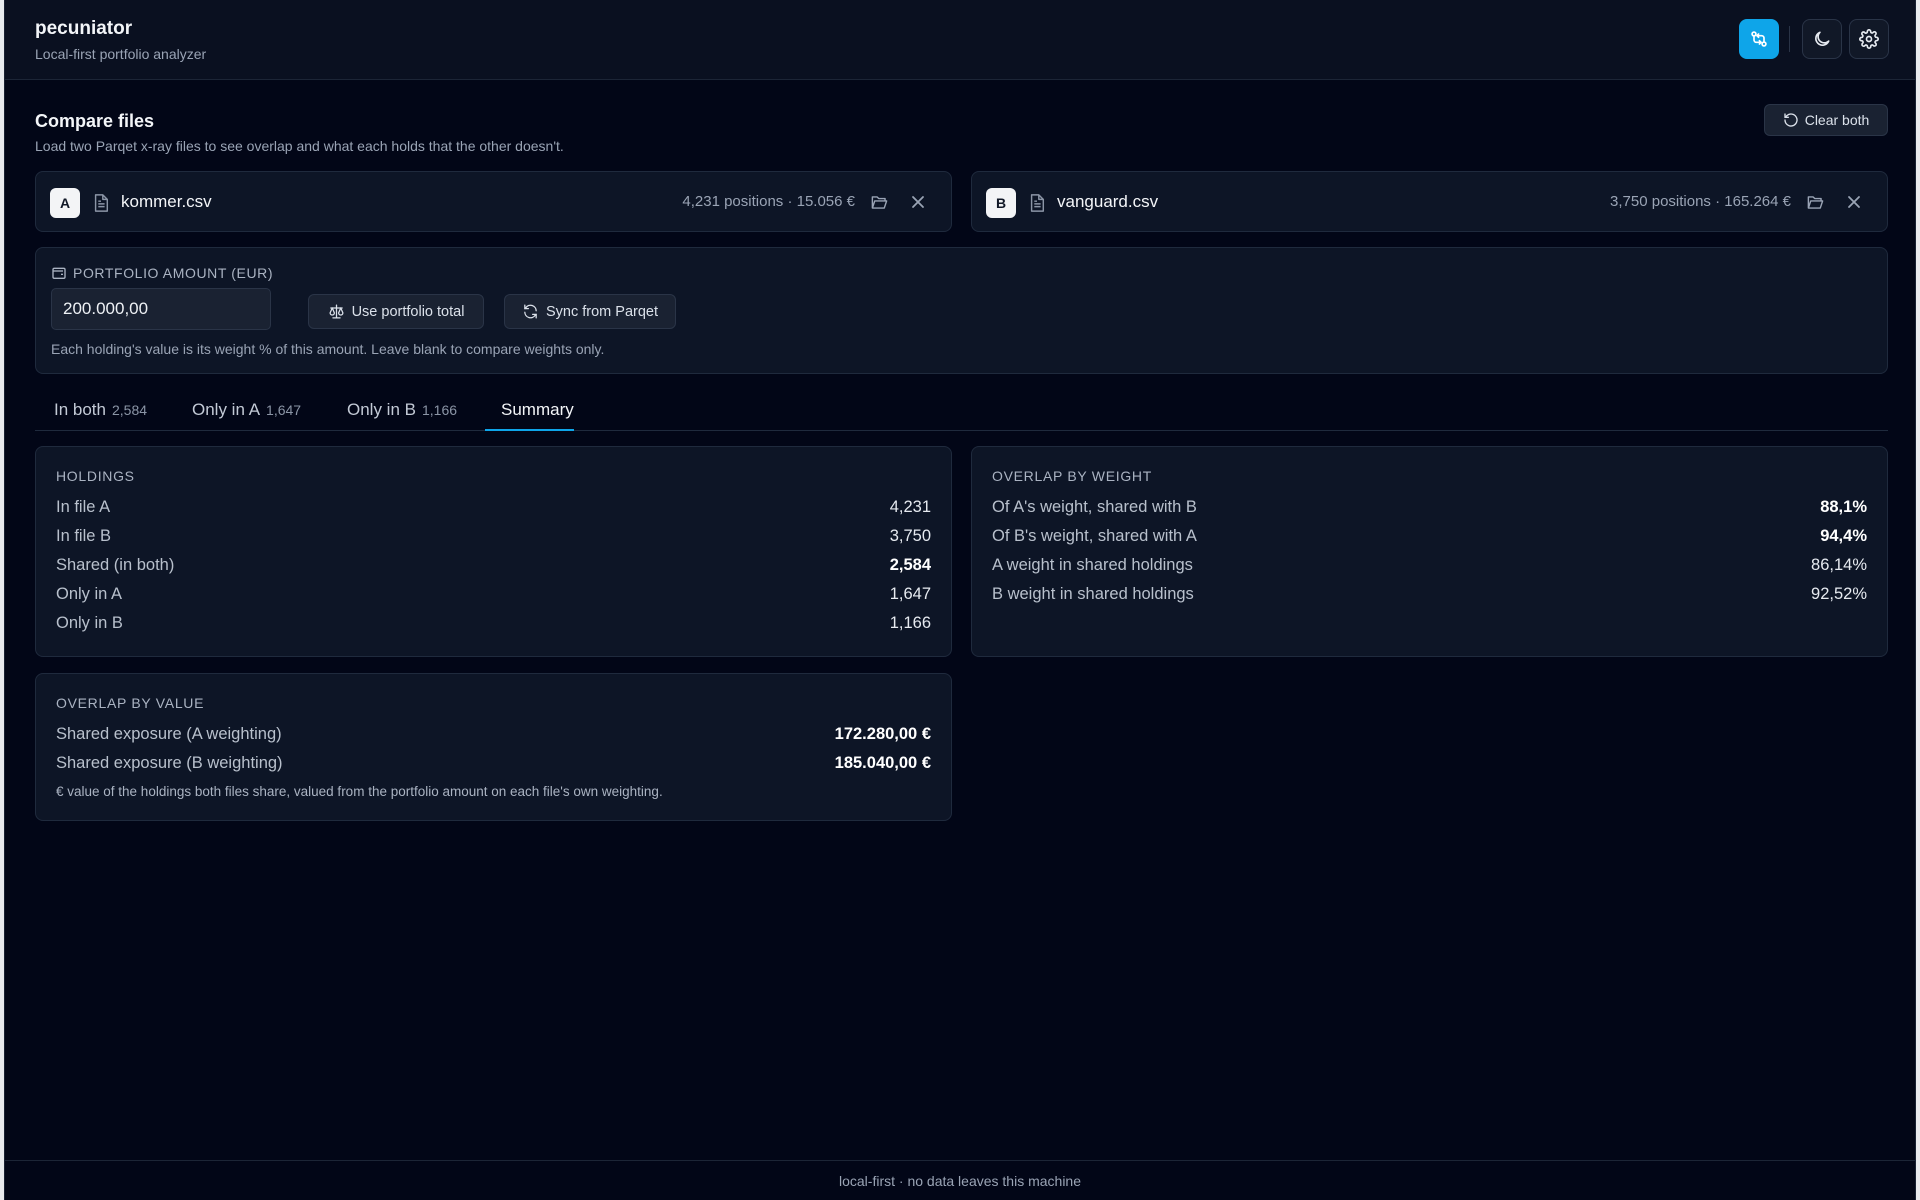 The width and height of the screenshot is (1920, 1200). I want to click on stat-value: 86,14%, so click(1839, 565).